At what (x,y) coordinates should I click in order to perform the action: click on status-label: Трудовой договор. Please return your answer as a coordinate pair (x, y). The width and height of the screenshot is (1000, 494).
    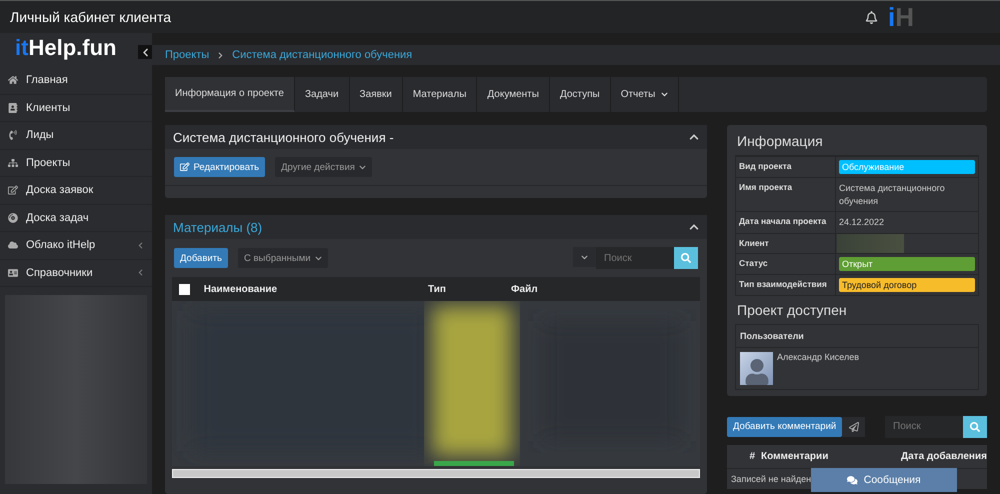
    Looking at the image, I should click on (907, 285).